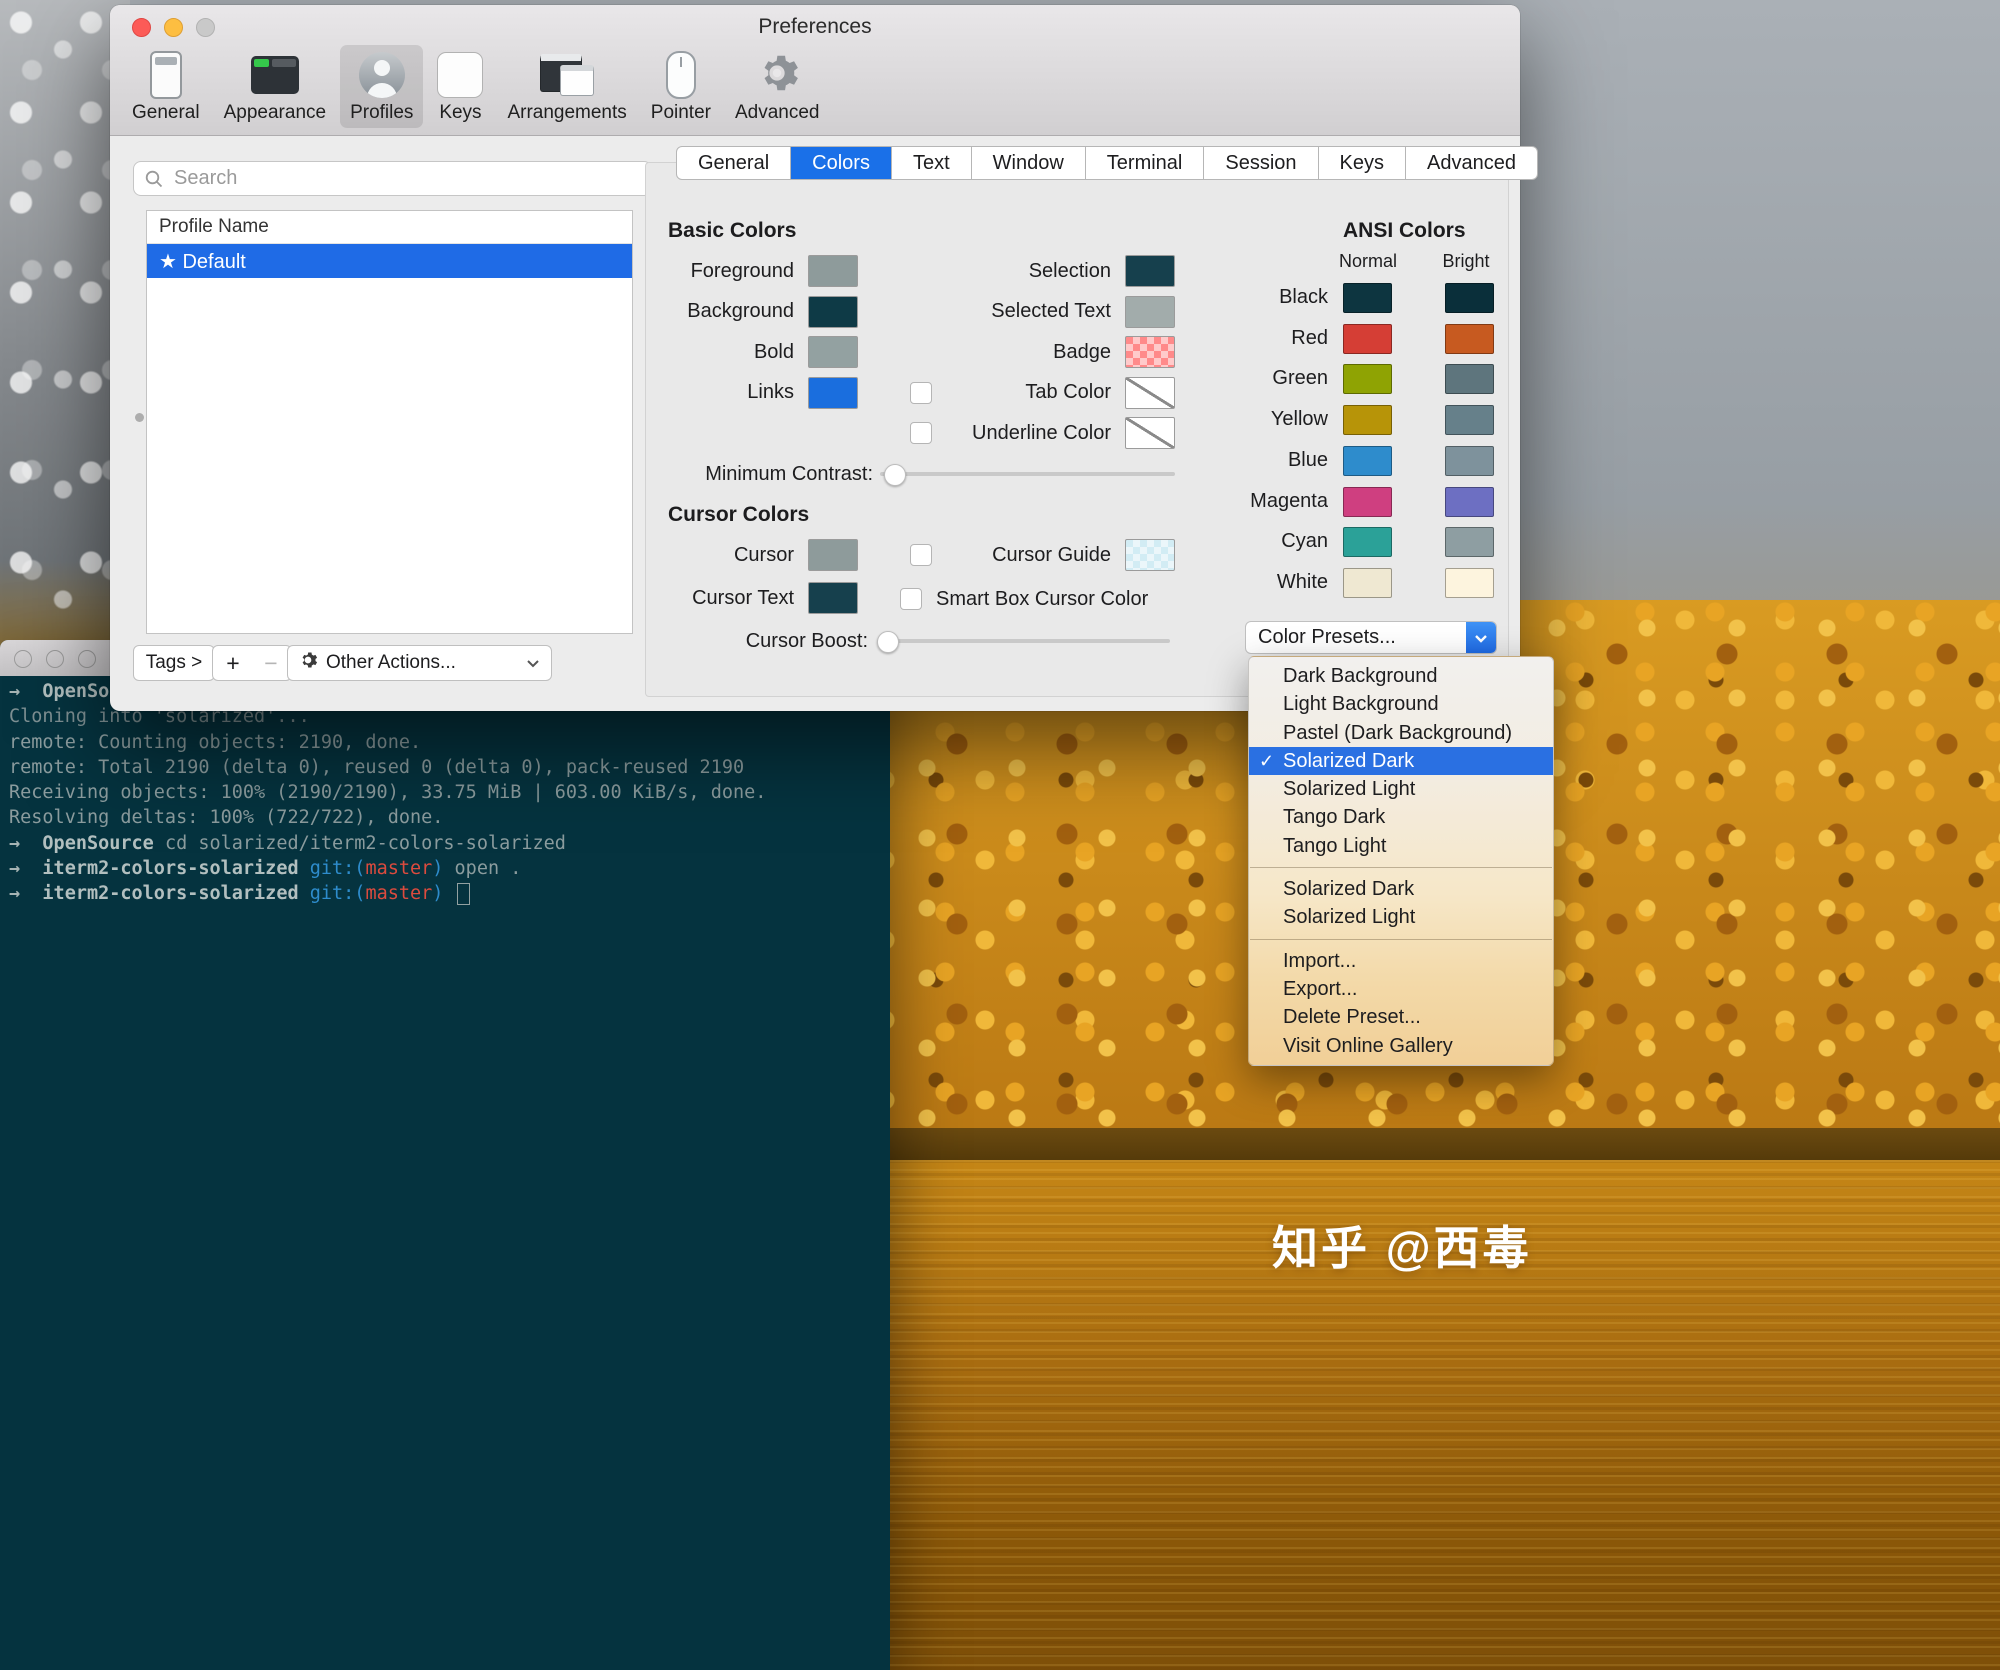 This screenshot has width=2000, height=1670. Describe the element at coordinates (1150, 311) in the screenshot. I see `color-well-selected-text` at that location.